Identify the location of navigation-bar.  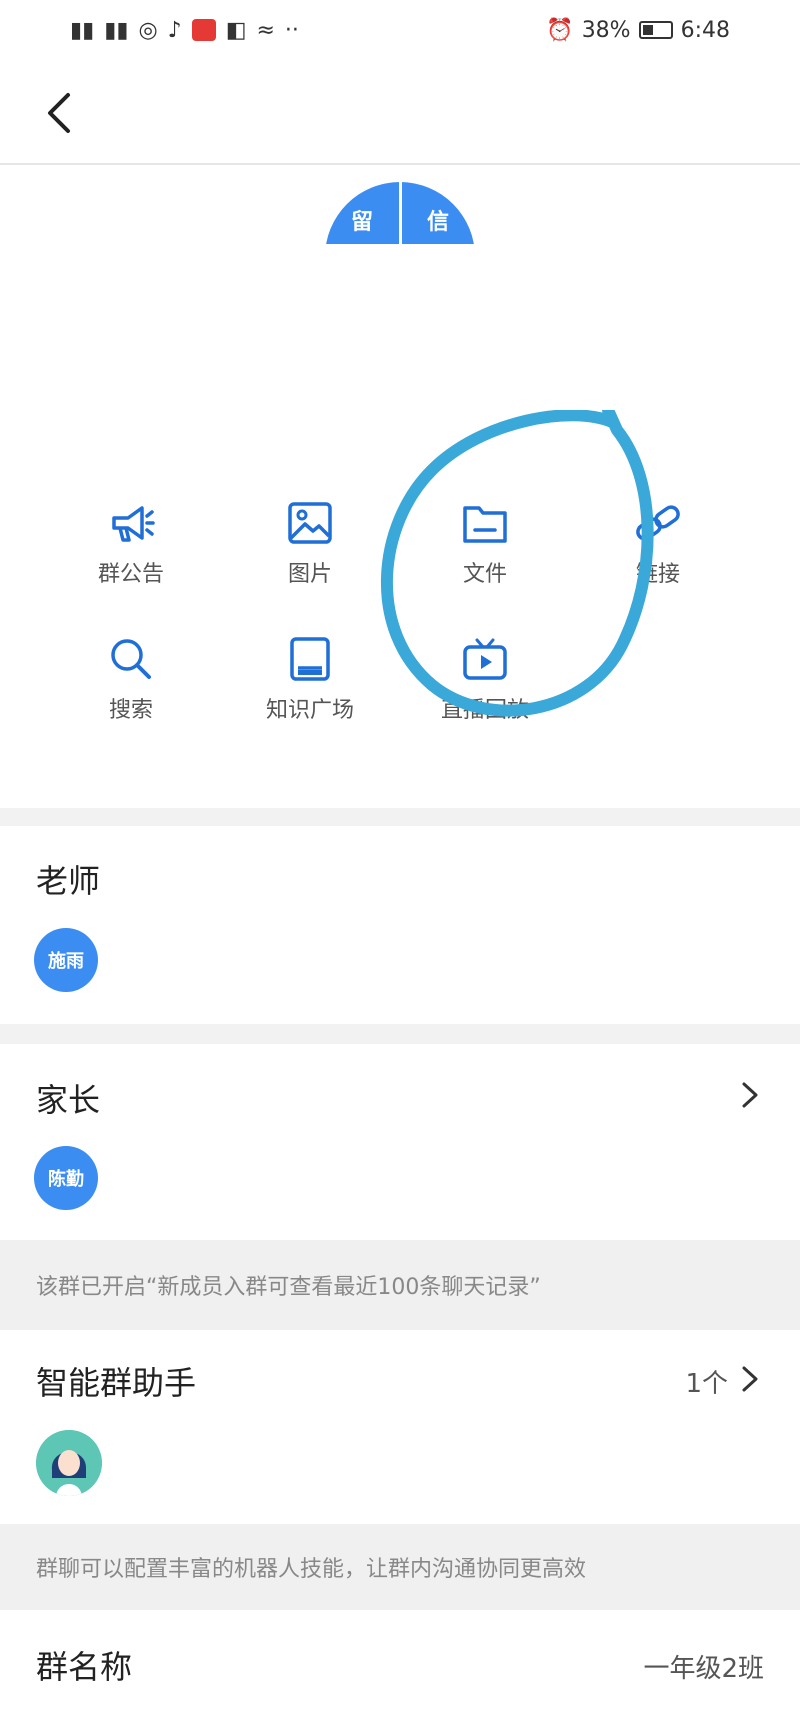
(400, 112).